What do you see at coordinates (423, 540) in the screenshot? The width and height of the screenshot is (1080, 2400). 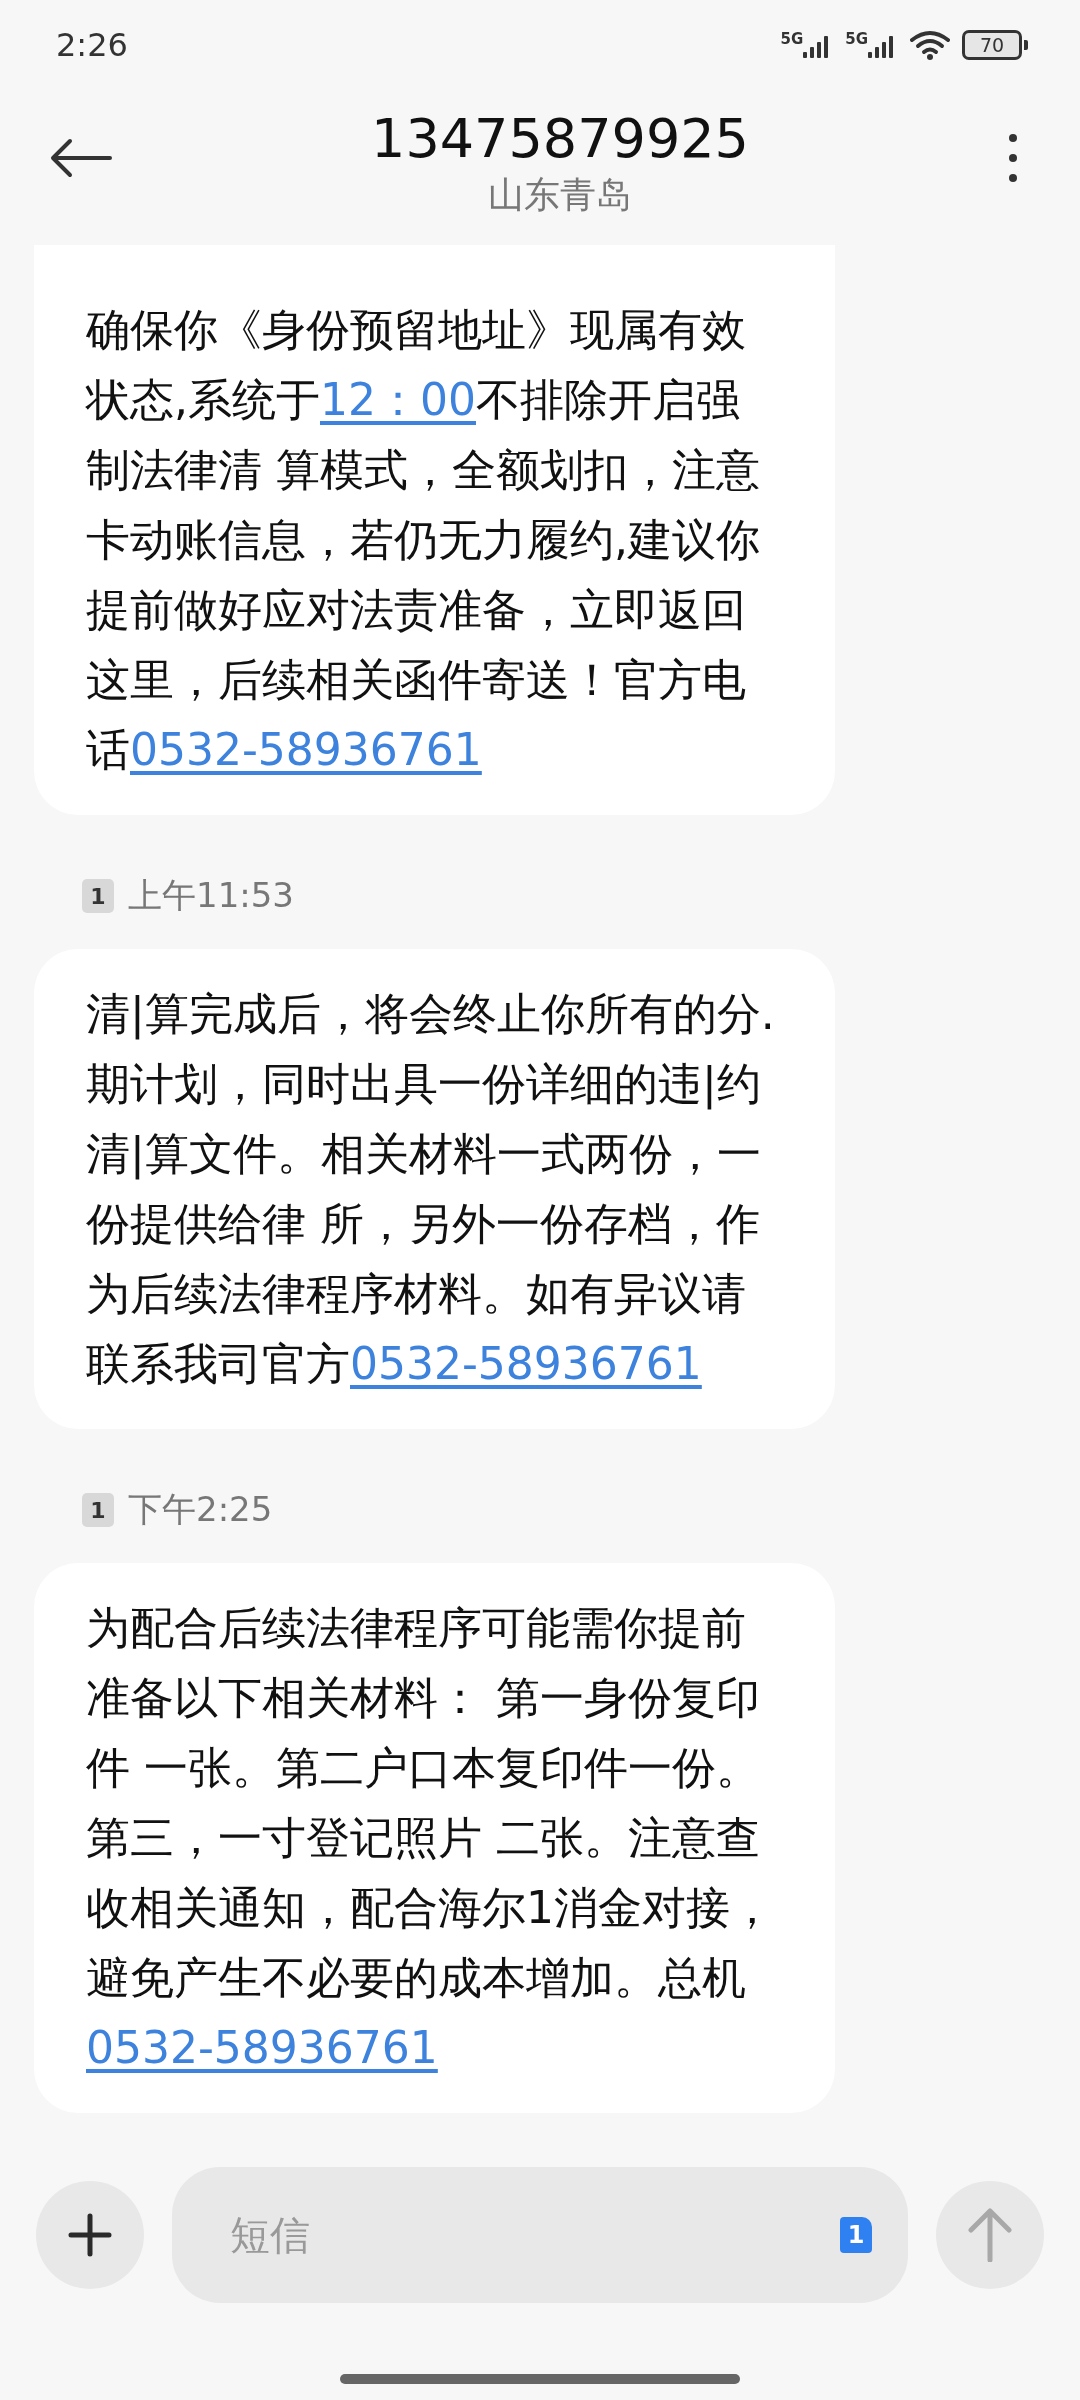 I see `message-text: 确保你《身份预留地址》现属有效状态,系统于12：00不排除开启强制法律清 算模式，全额划扣，注意卡动账信息，若仍无力履约,建议你提前做好应对法责准备，立即返回这里，后续相关函件寄送！官方电话0532-58936761` at bounding box center [423, 540].